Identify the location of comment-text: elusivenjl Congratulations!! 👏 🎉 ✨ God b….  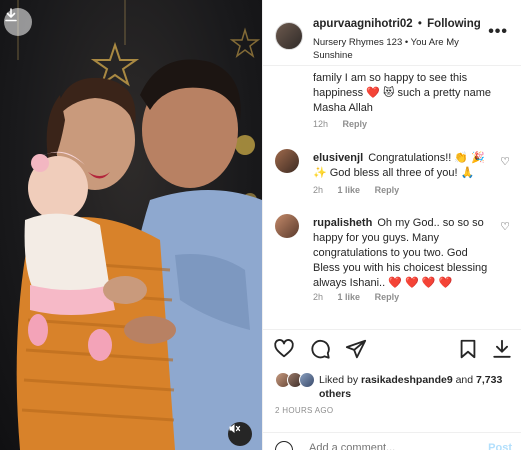
(403, 166).